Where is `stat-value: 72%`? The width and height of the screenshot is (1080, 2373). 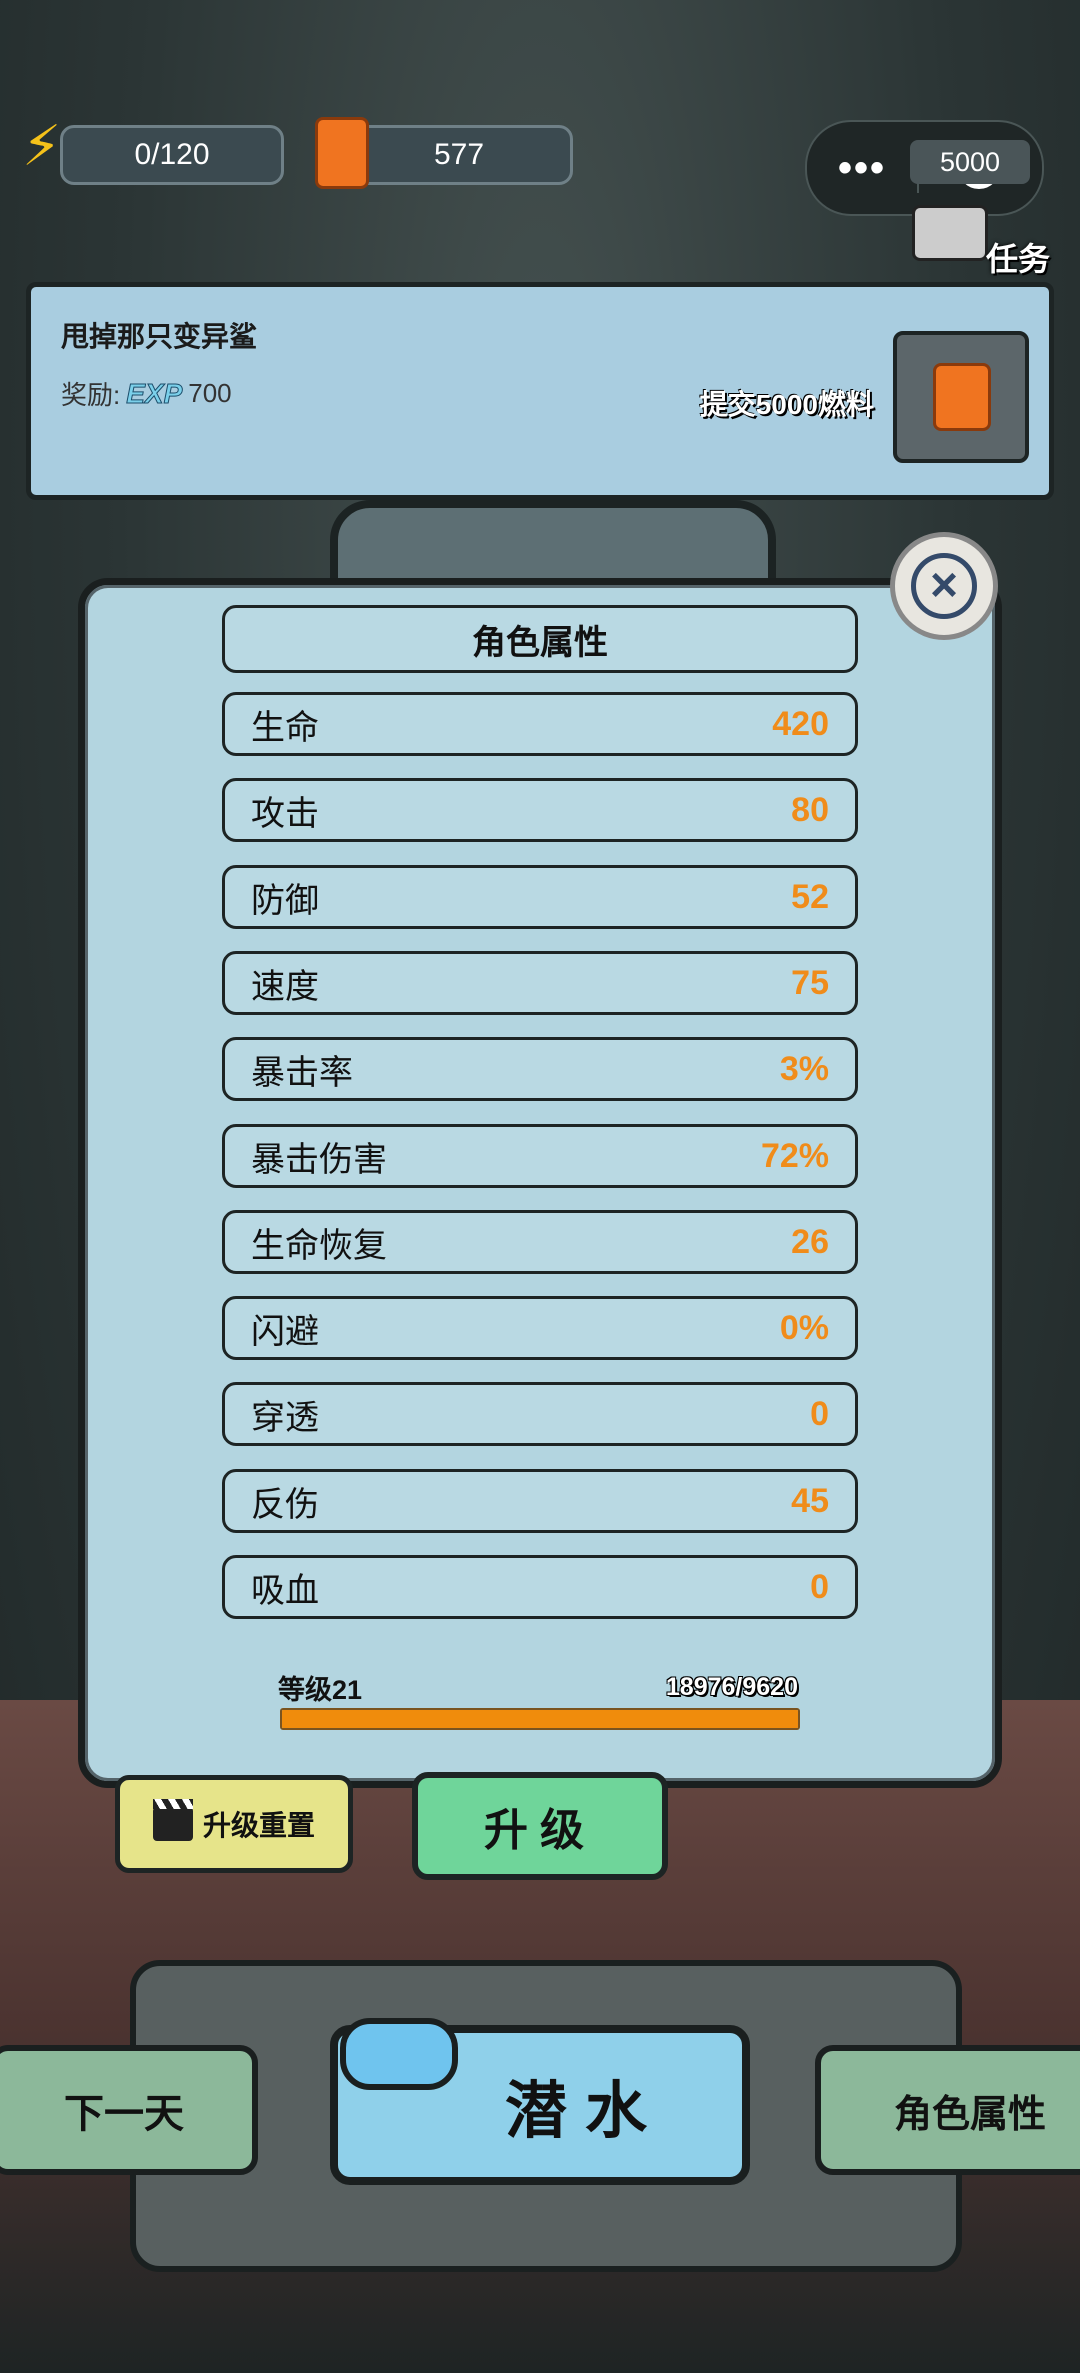
stat-value: 72% is located at coordinates (794, 1155).